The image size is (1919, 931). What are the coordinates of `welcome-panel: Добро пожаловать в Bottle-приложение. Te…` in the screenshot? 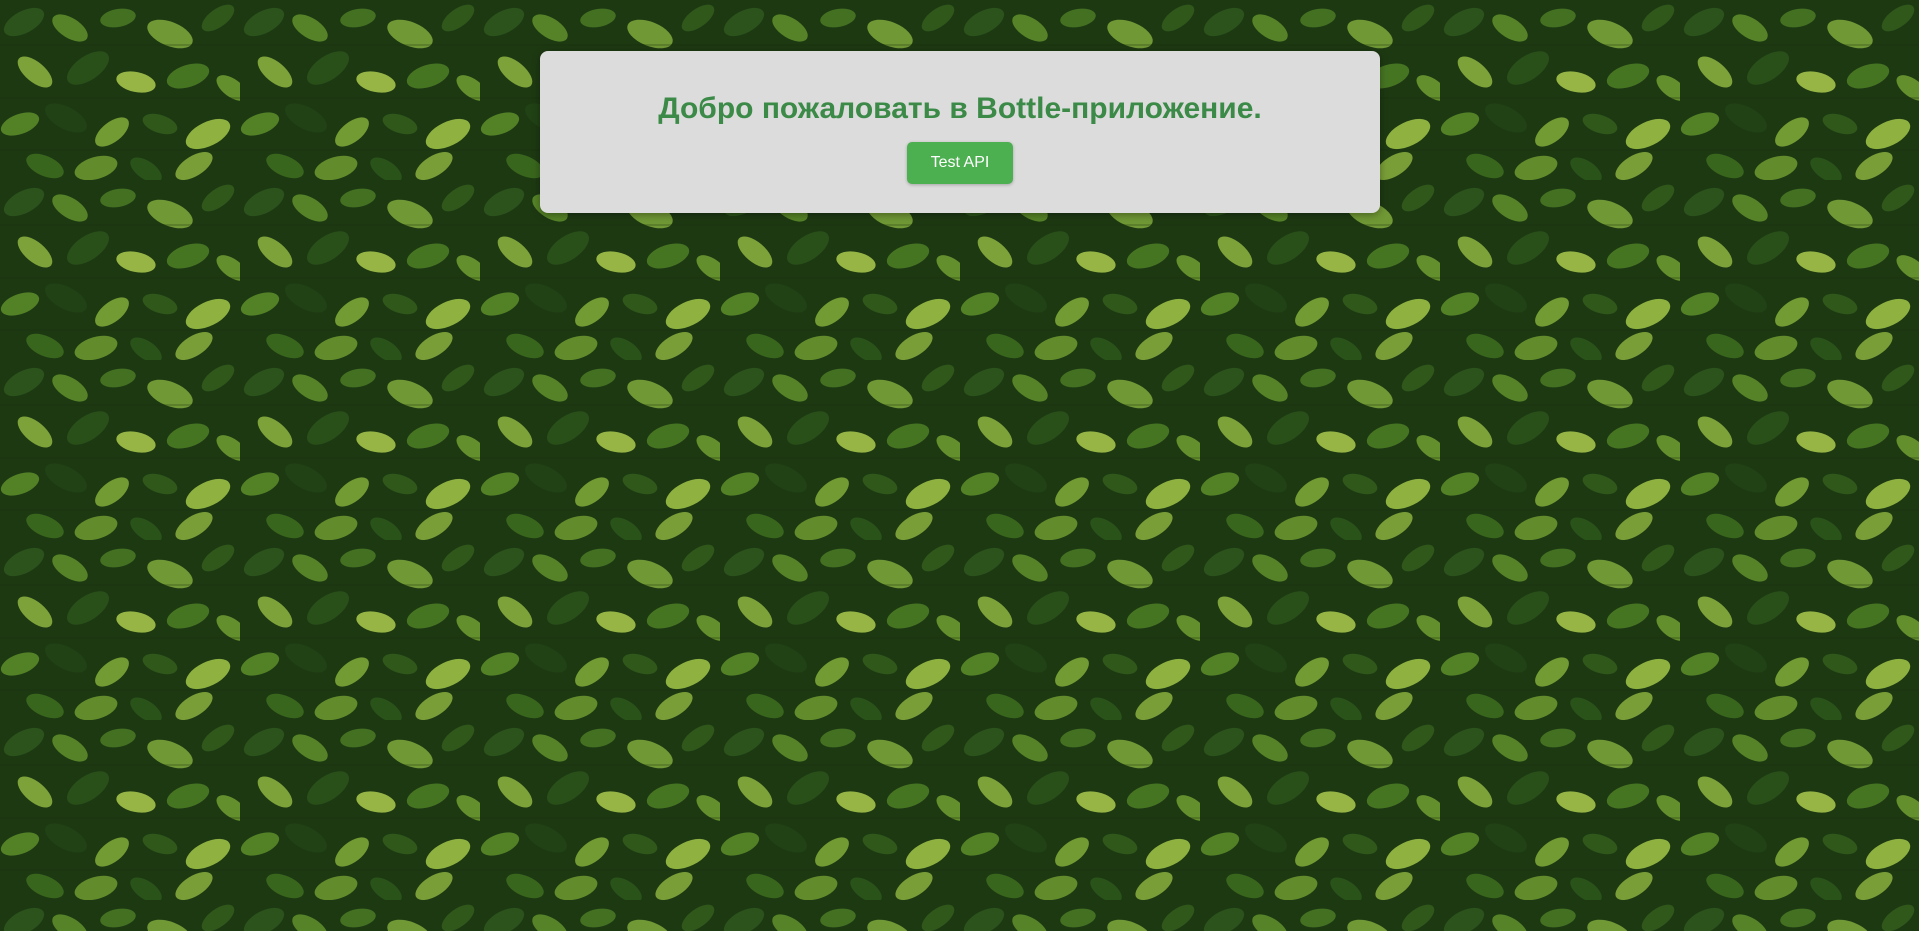 It's located at (960, 132).